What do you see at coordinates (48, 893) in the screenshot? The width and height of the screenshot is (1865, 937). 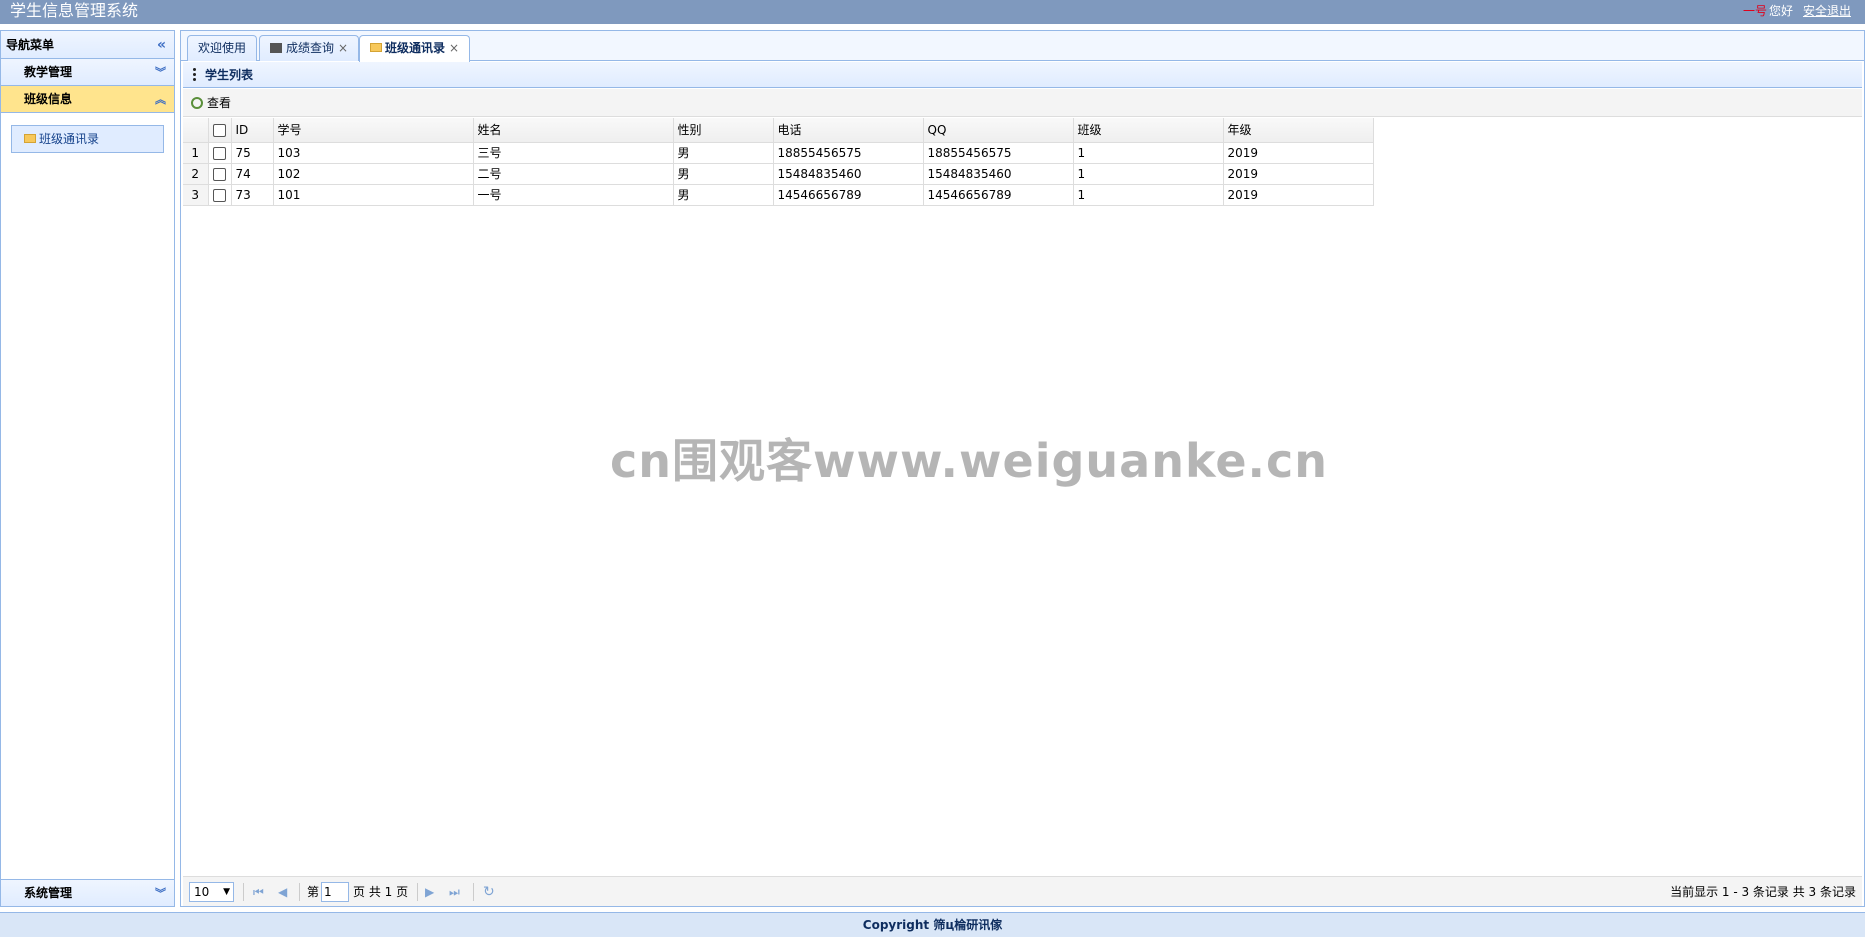 I see `nav-section-label: 系统管理` at bounding box center [48, 893].